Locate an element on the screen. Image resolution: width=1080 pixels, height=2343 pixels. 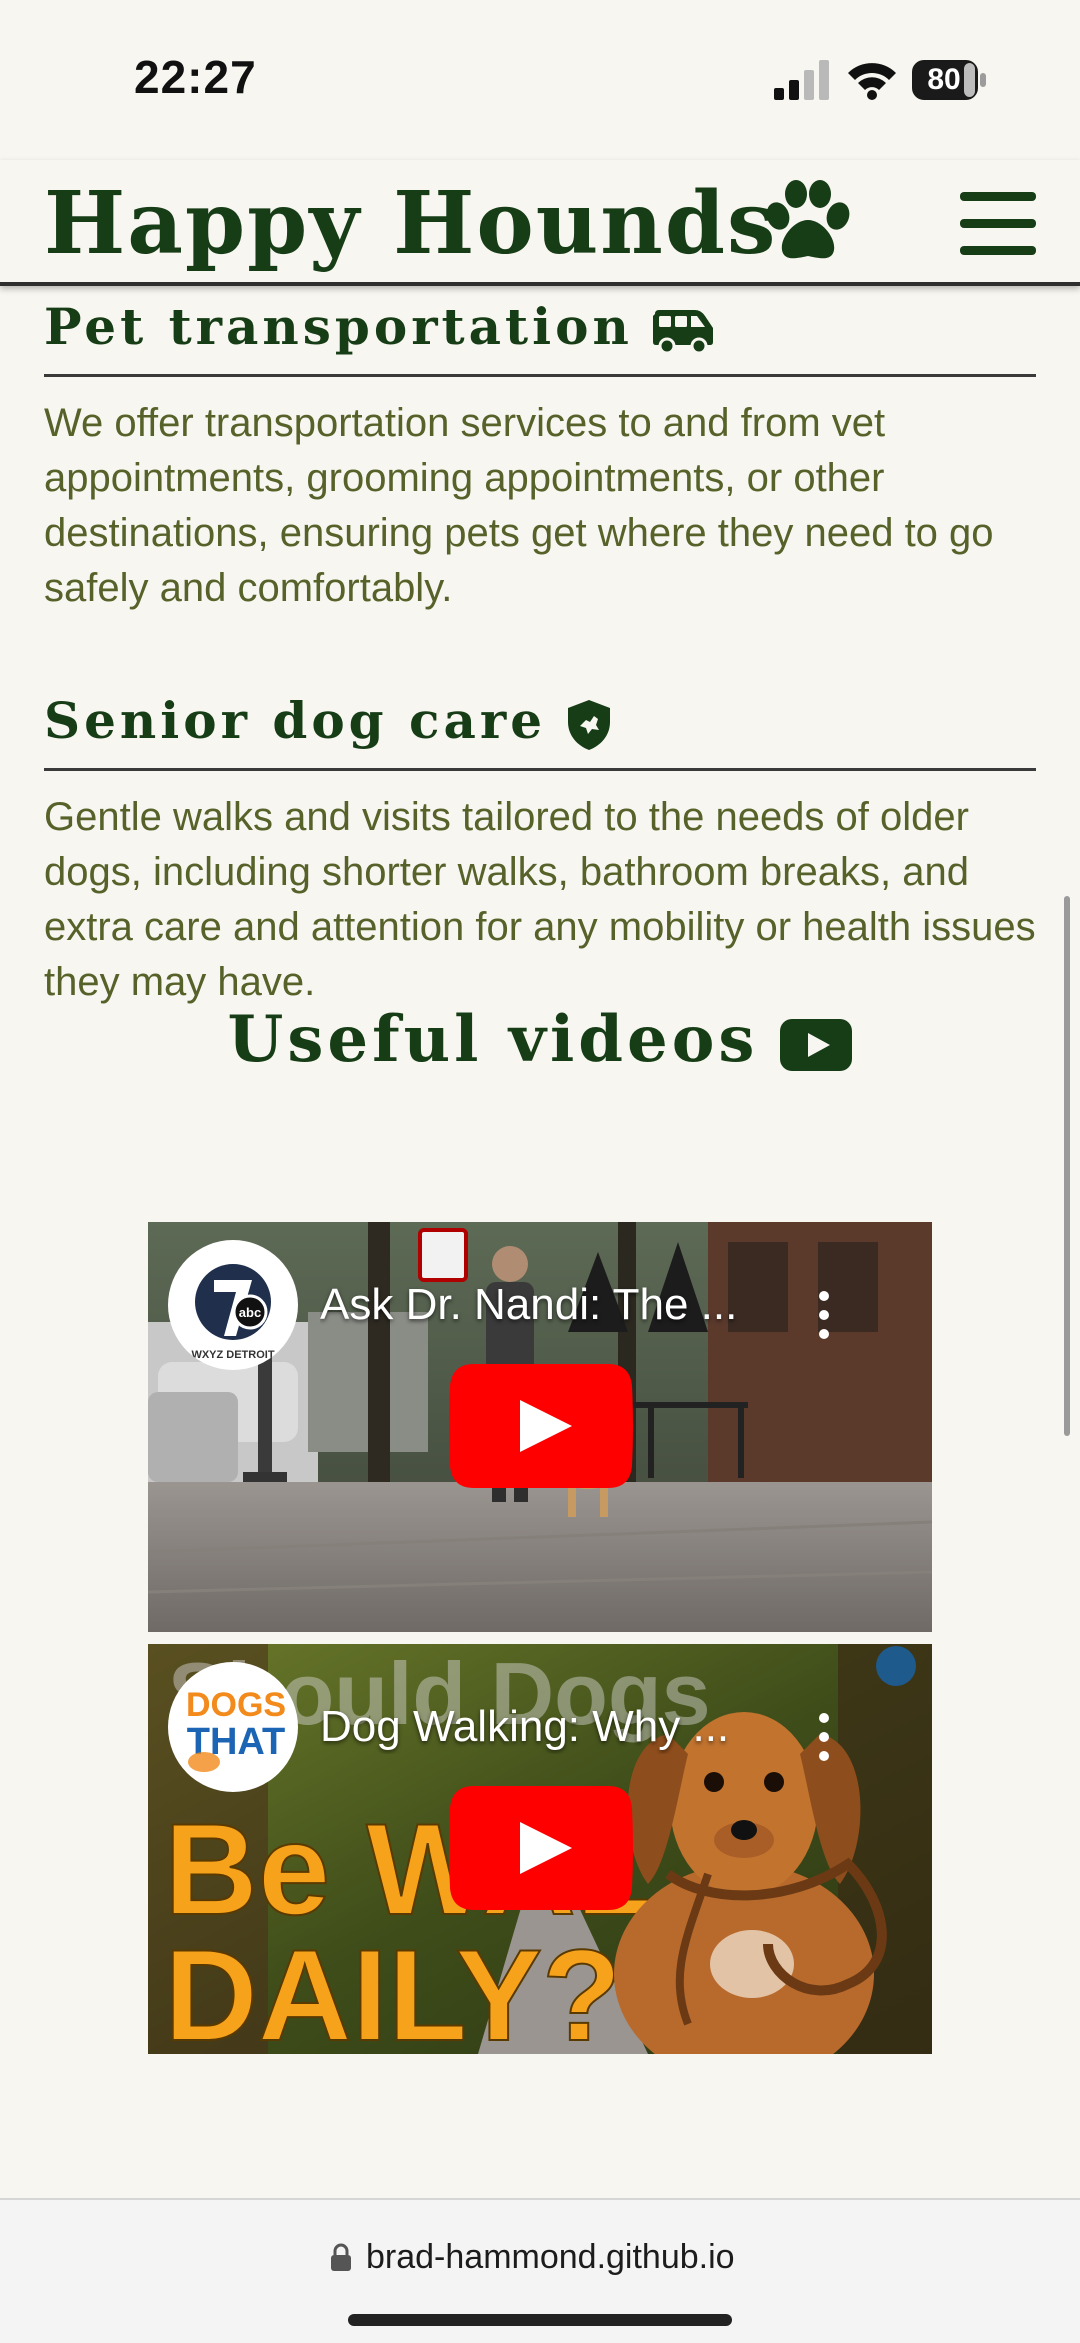
youtube-icon is located at coordinates (816, 1044).